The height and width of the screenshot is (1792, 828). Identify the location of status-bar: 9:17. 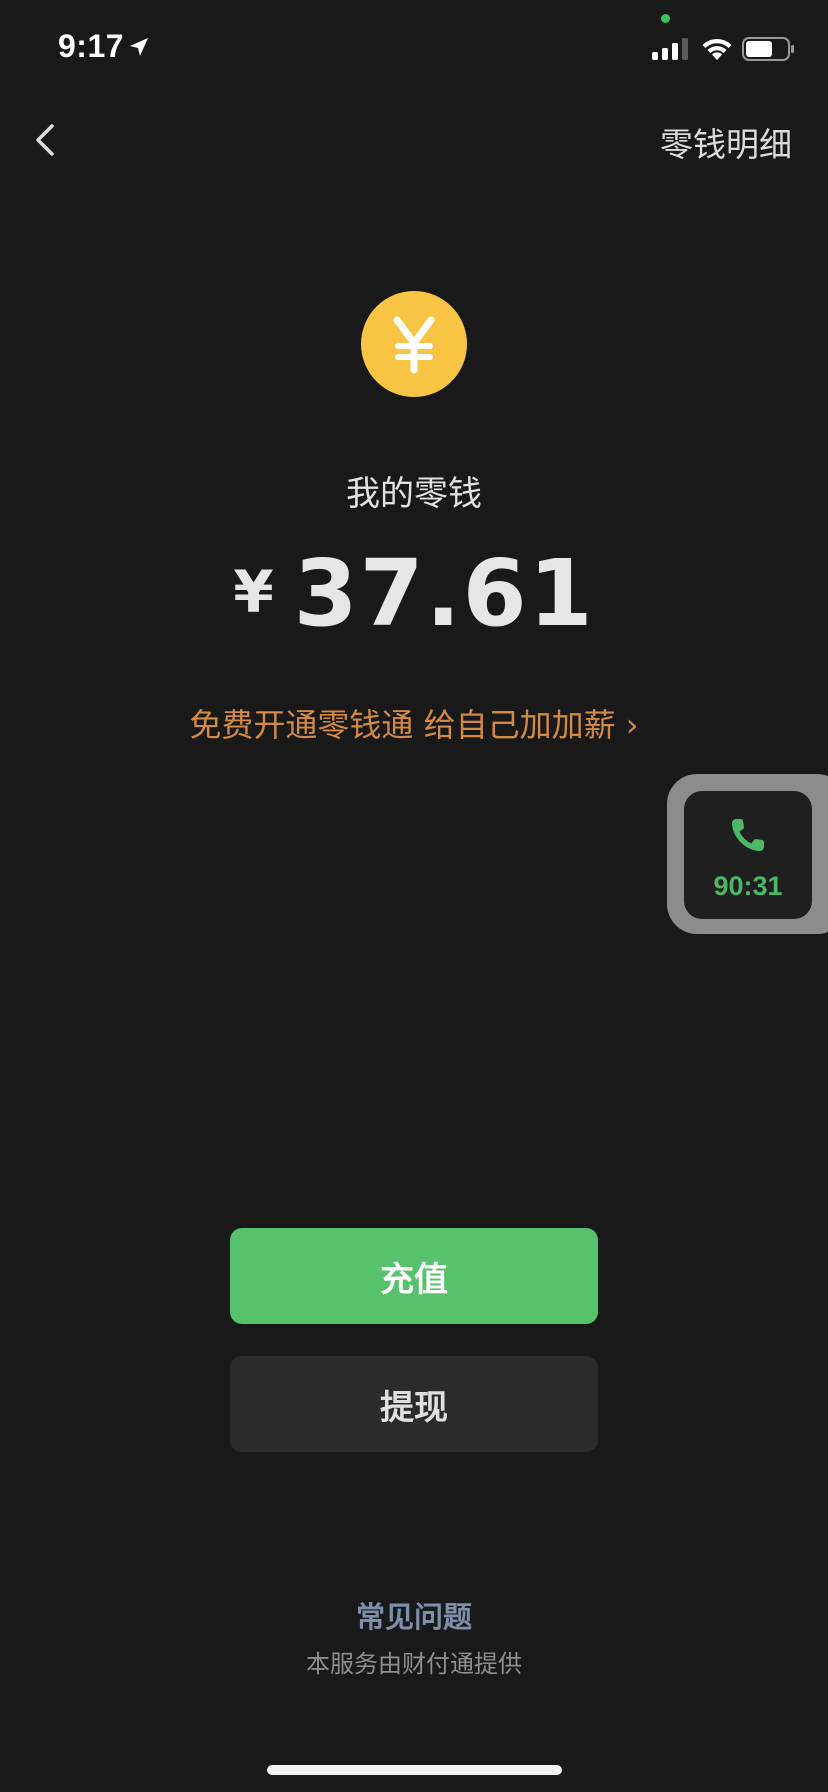
(414, 50).